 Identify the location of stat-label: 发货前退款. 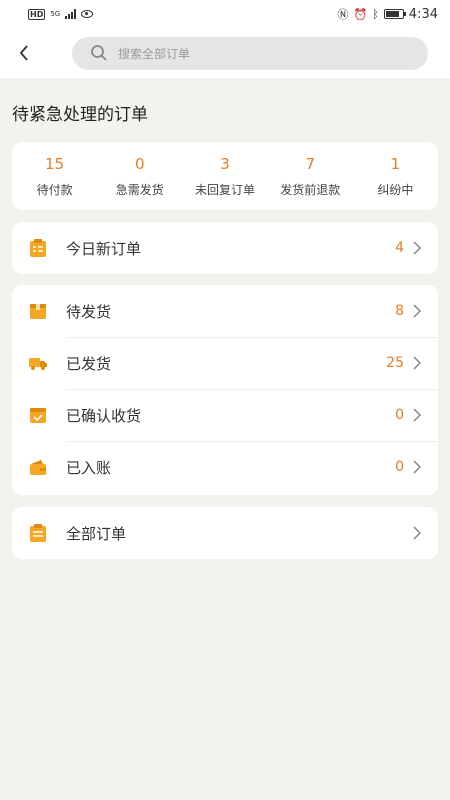
(310, 189).